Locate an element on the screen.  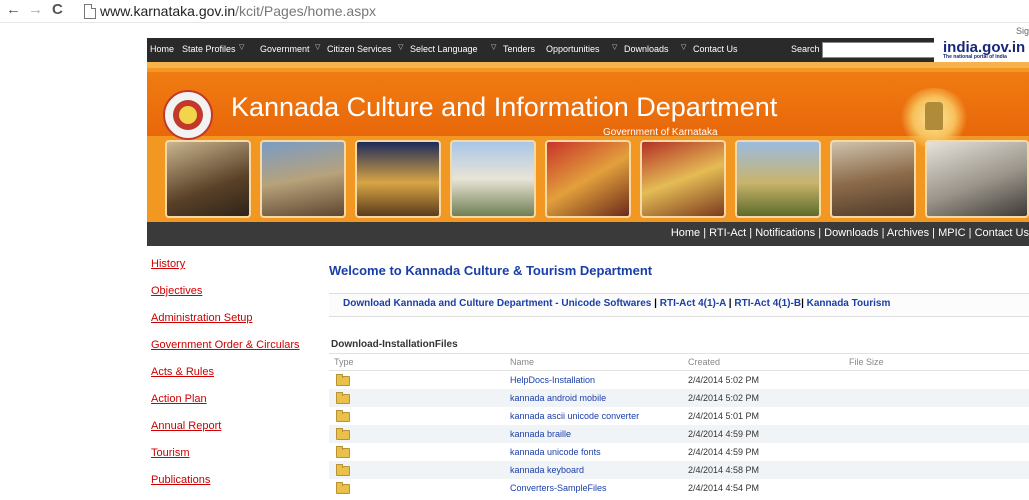
topnav-opportunities: Opportunities is located at coordinates (573, 49).